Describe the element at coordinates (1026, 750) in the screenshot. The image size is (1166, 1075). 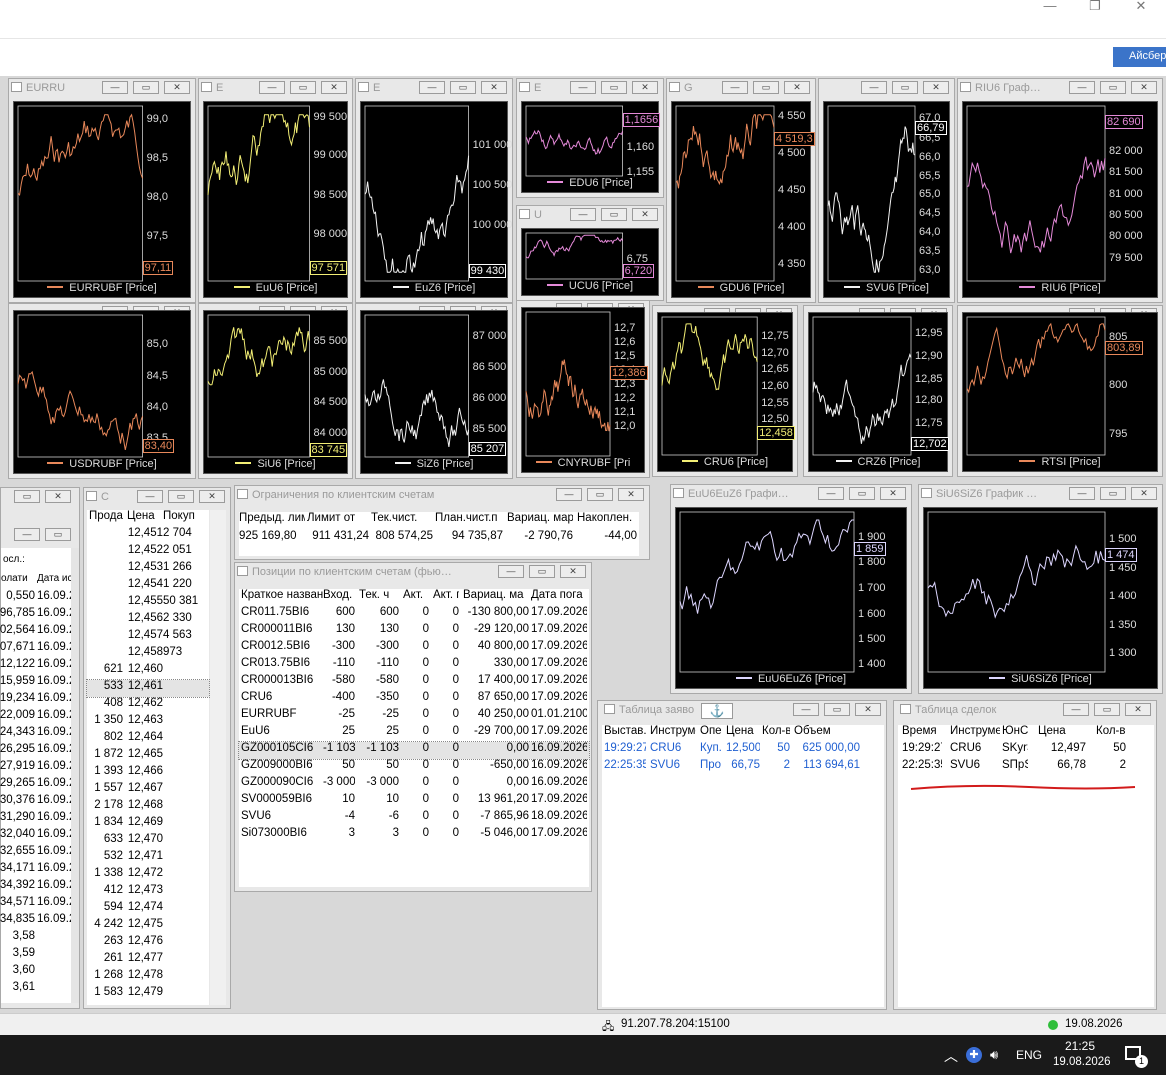
I see `table-row: 19:29:27 CRU6 SKyrS 12,497 50` at that location.